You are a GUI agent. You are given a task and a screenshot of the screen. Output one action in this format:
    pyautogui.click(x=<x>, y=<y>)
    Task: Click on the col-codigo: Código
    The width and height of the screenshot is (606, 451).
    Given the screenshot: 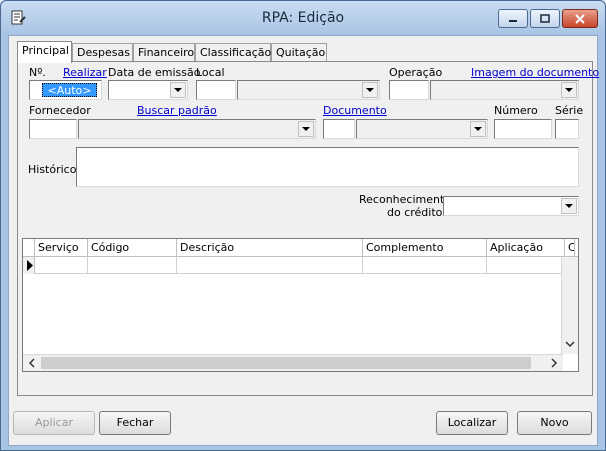 What is the action you would take?
    pyautogui.click(x=132, y=248)
    